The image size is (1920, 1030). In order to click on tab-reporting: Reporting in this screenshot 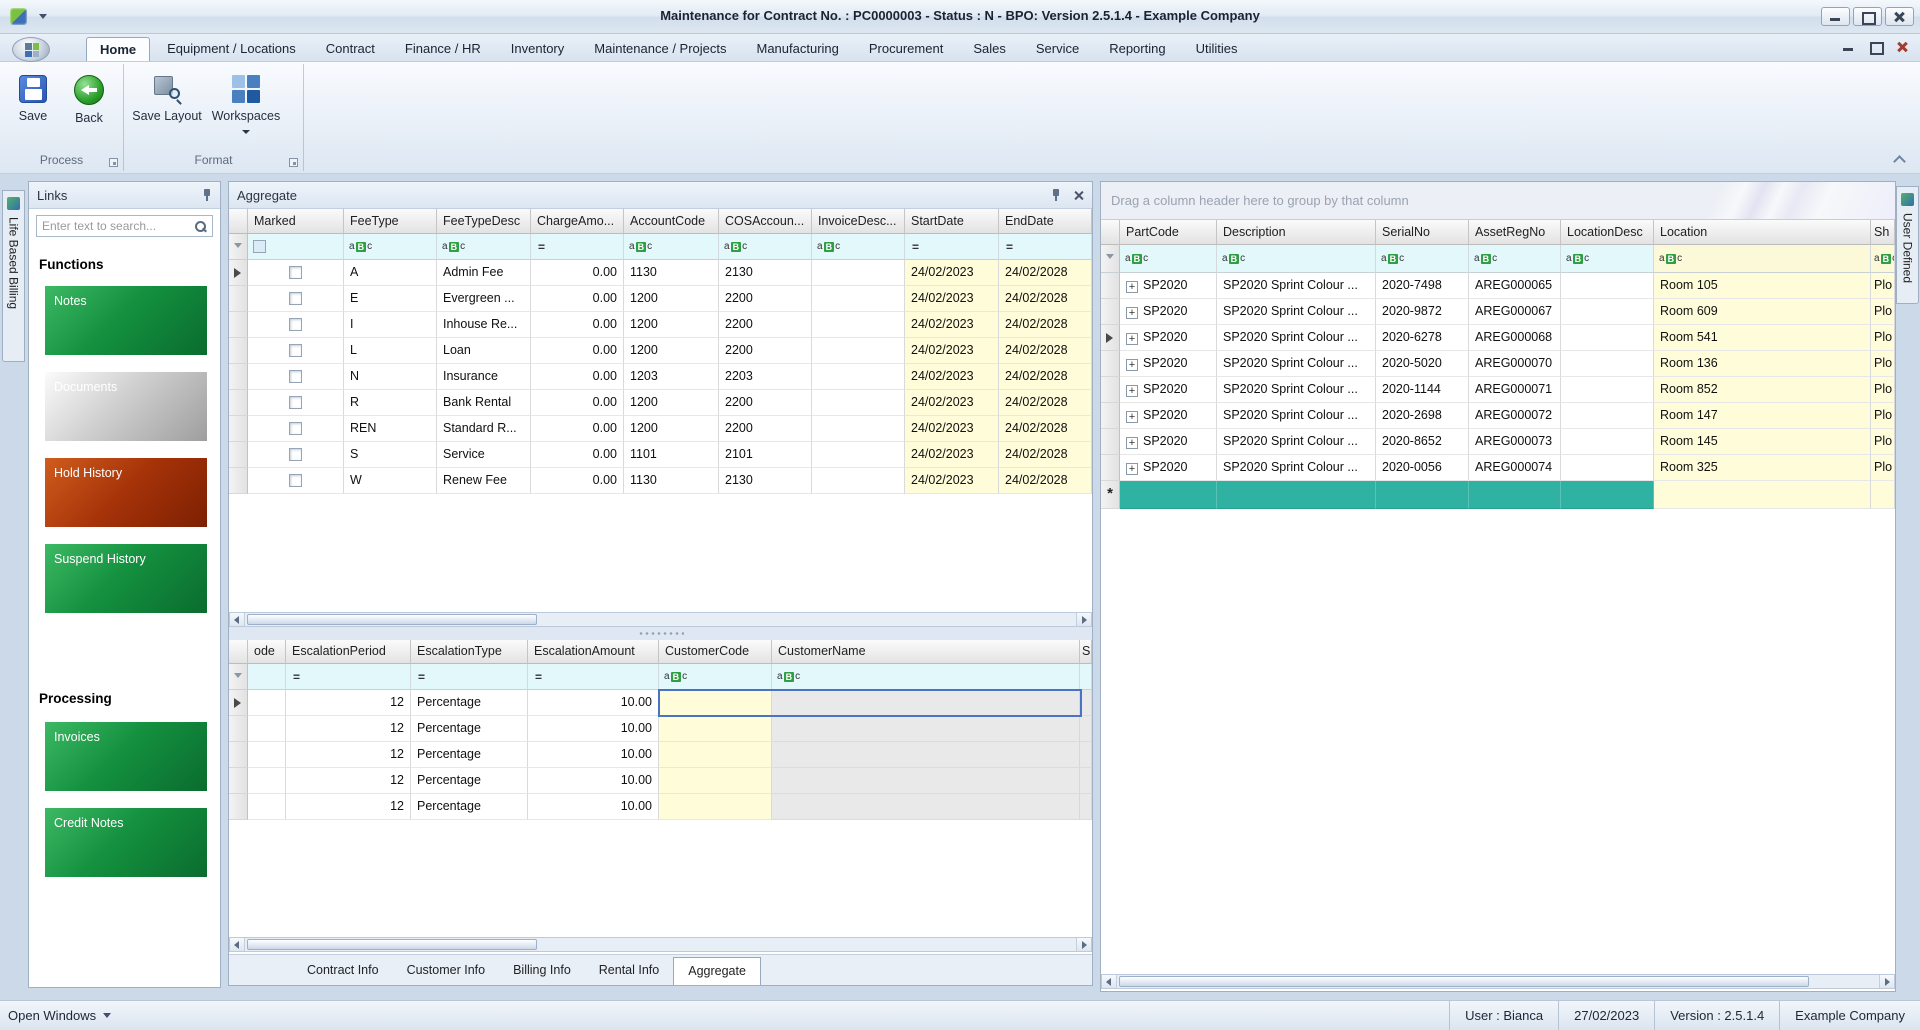, I will do `click(1137, 49)`.